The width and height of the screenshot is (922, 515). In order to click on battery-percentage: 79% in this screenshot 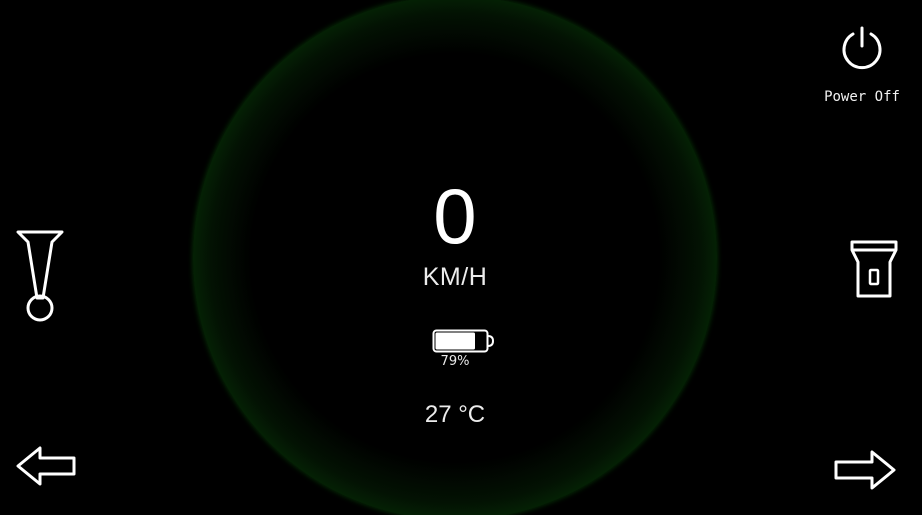, I will do `click(455, 361)`.